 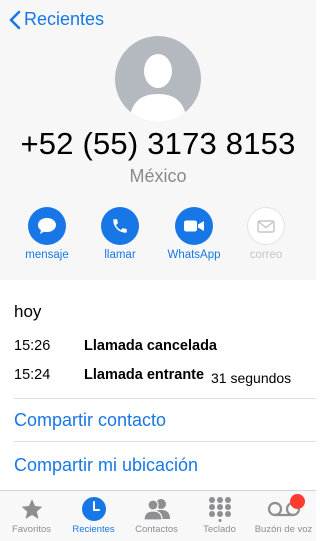 What do you see at coordinates (31, 508) in the screenshot?
I see `star-icon` at bounding box center [31, 508].